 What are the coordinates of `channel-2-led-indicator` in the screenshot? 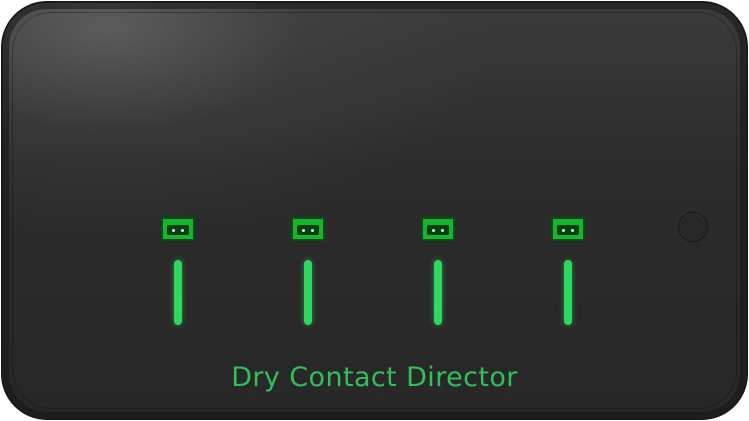 It's located at (308, 292).